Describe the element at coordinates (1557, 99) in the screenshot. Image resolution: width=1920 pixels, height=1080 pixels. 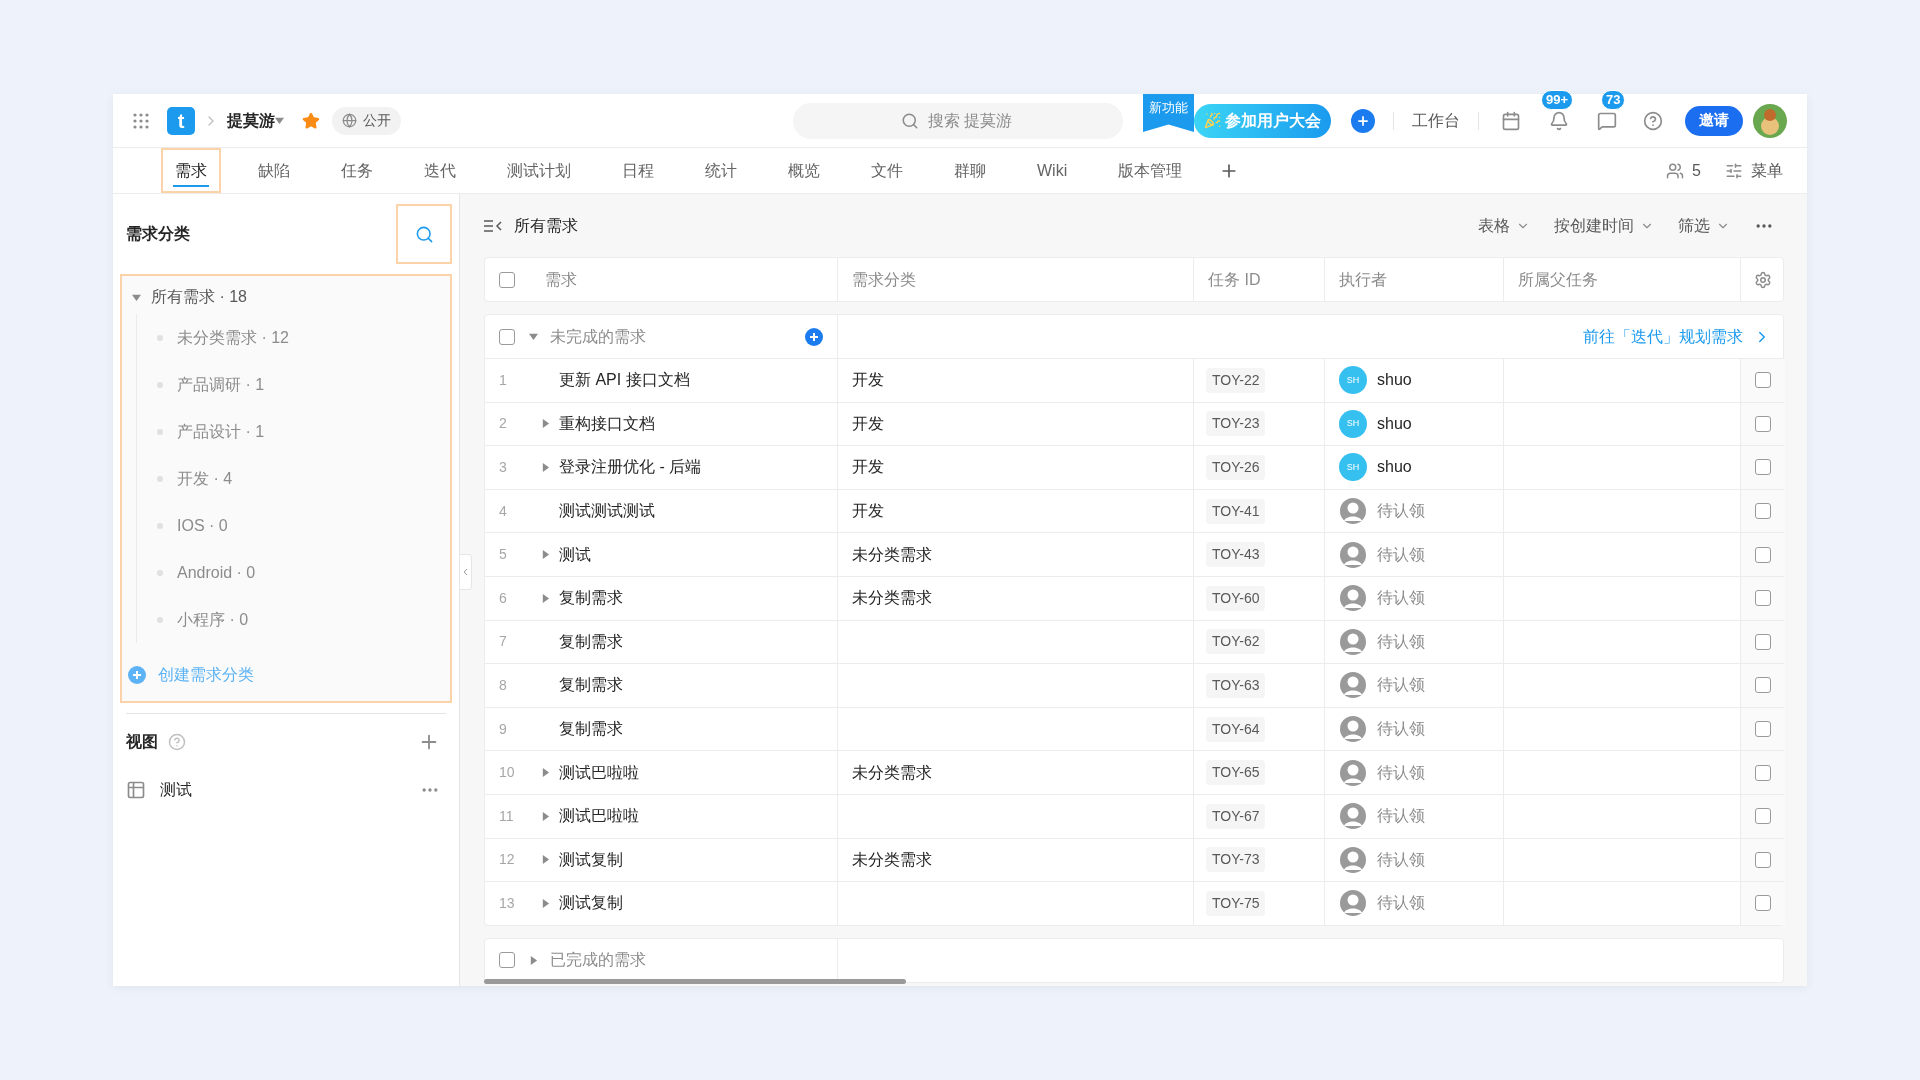
I see `notification-badge: 99+` at that location.